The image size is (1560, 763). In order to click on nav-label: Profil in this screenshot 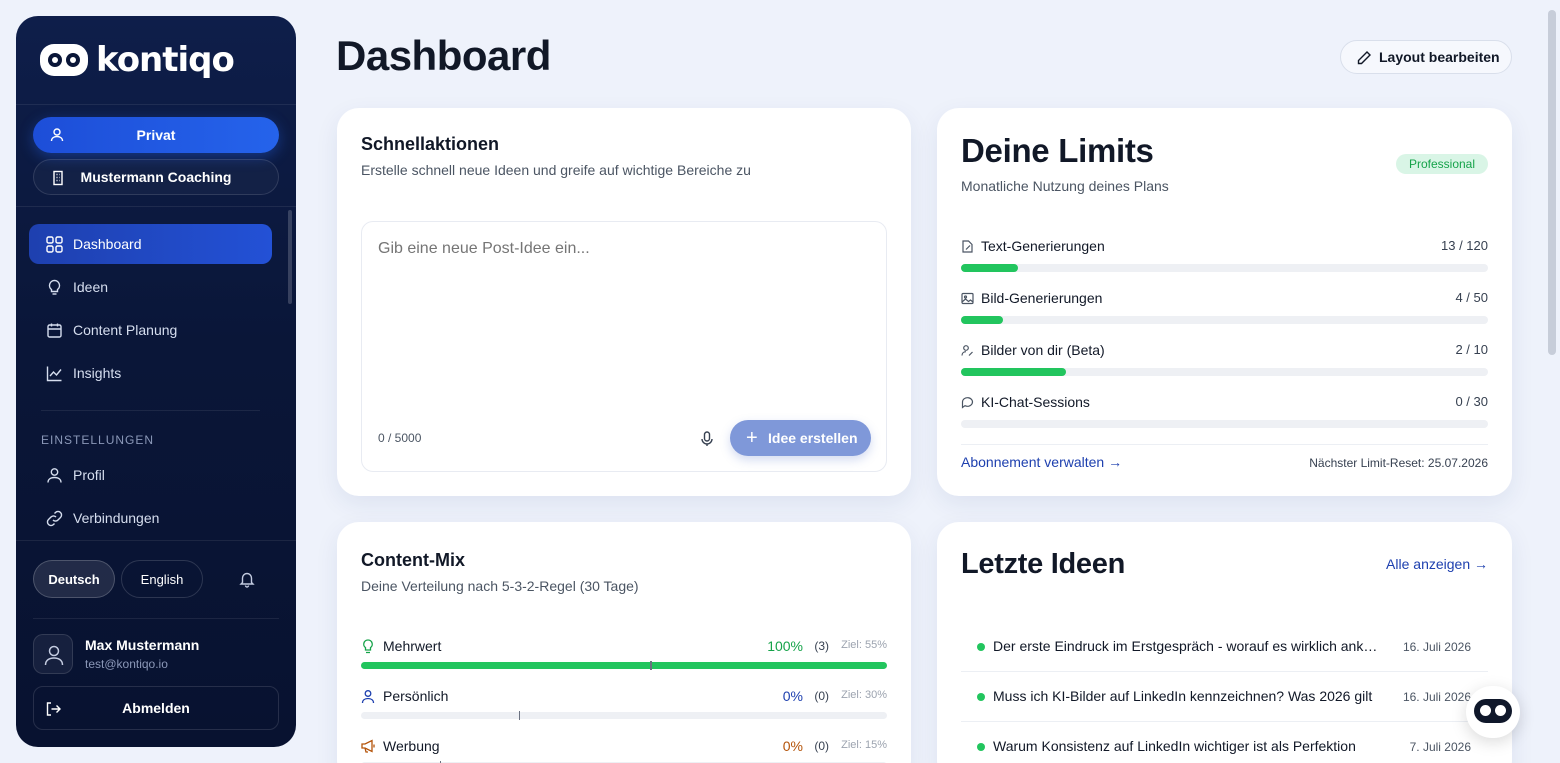, I will do `click(89, 475)`.